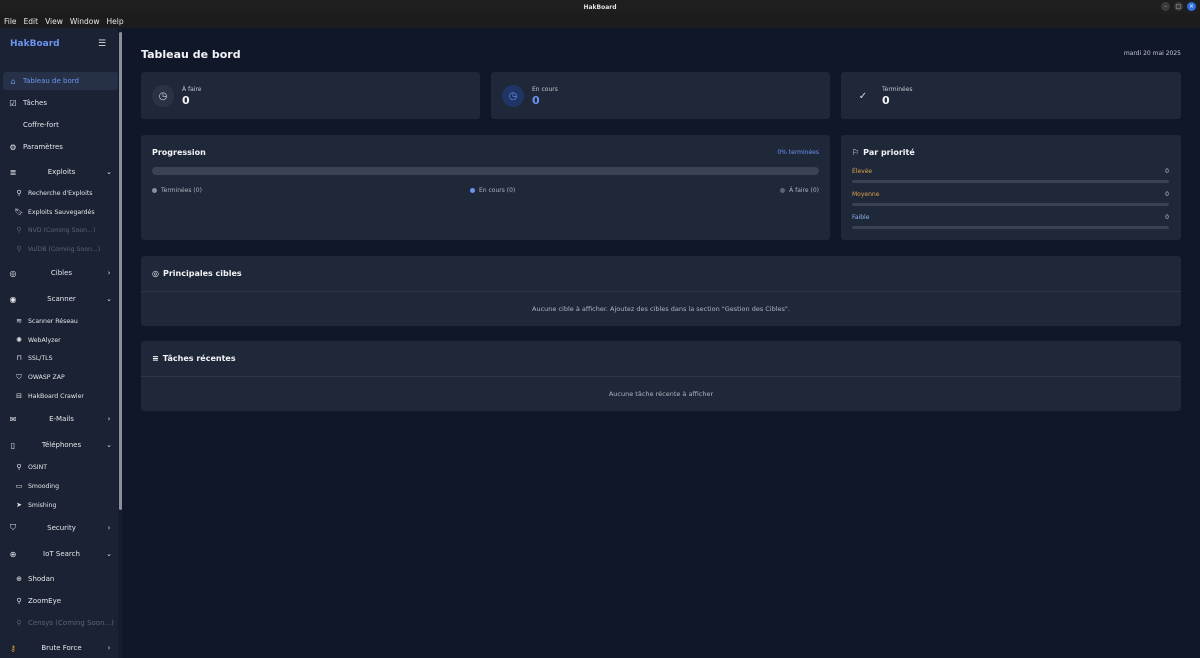 Image resolution: width=1200 pixels, height=658 pixels. Describe the element at coordinates (497, 190) in the screenshot. I see `legend-label: En cours (0)` at that location.